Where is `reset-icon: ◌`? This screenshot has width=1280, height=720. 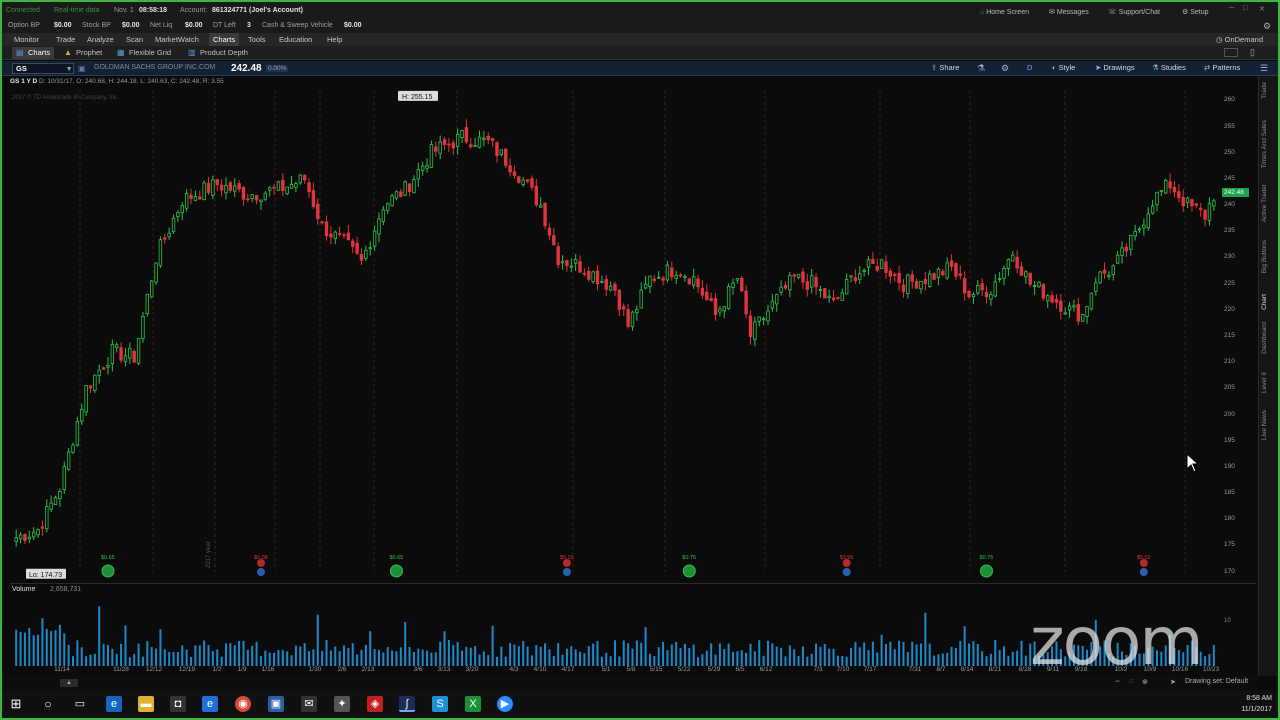 reset-icon: ◌ is located at coordinates (1131, 681).